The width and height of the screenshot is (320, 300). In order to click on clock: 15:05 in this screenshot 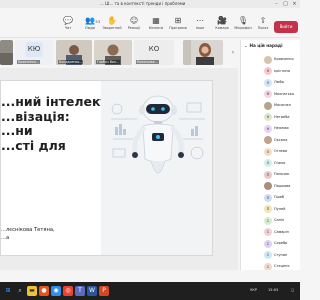, I will do `click(273, 290)`.